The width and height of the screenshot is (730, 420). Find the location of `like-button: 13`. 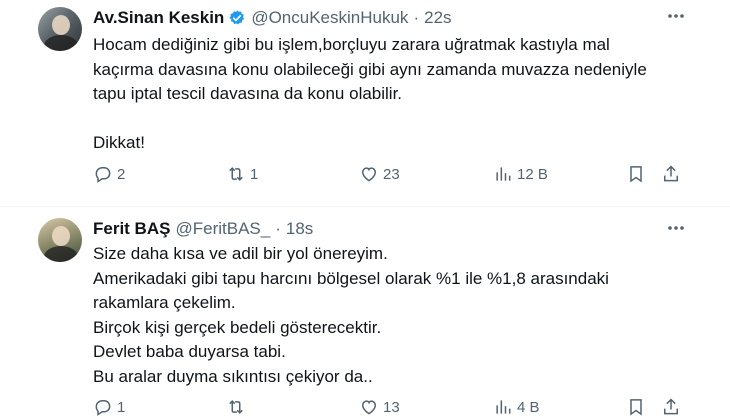

like-button: 13 is located at coordinates (379, 407).